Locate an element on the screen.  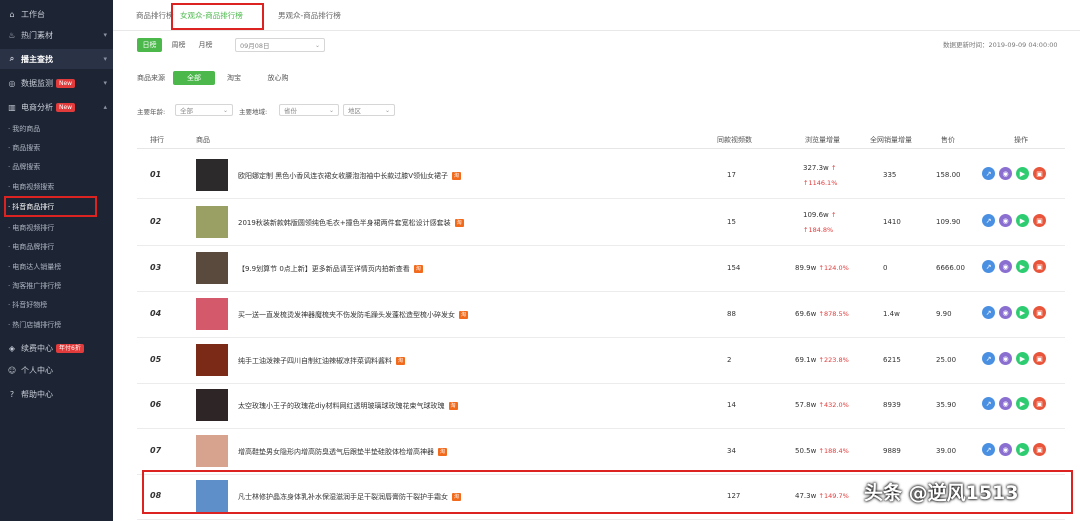
source-all-button: 全部 is located at coordinates (194, 78).